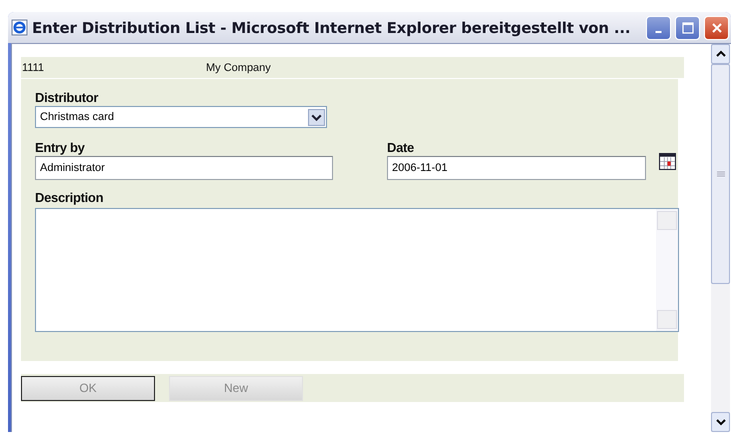  Describe the element at coordinates (516, 168) in the screenshot. I see `date-field: 2006-11-01` at that location.